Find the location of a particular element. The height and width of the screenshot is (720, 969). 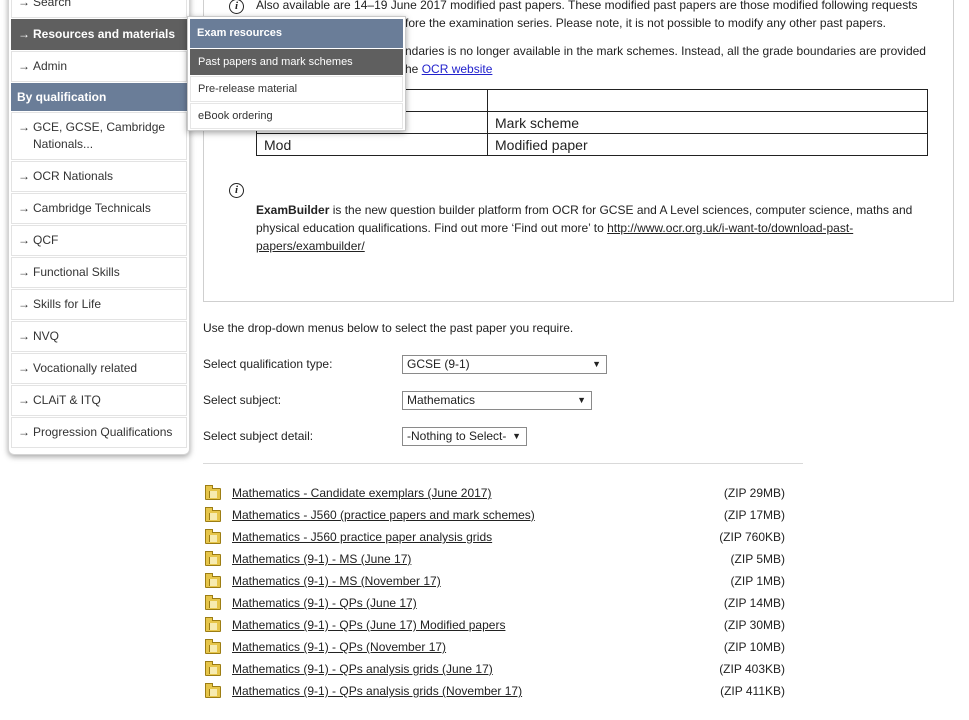

sidebar-item-ocr-nationals: → OCR Nationals is located at coordinates (99, 176).